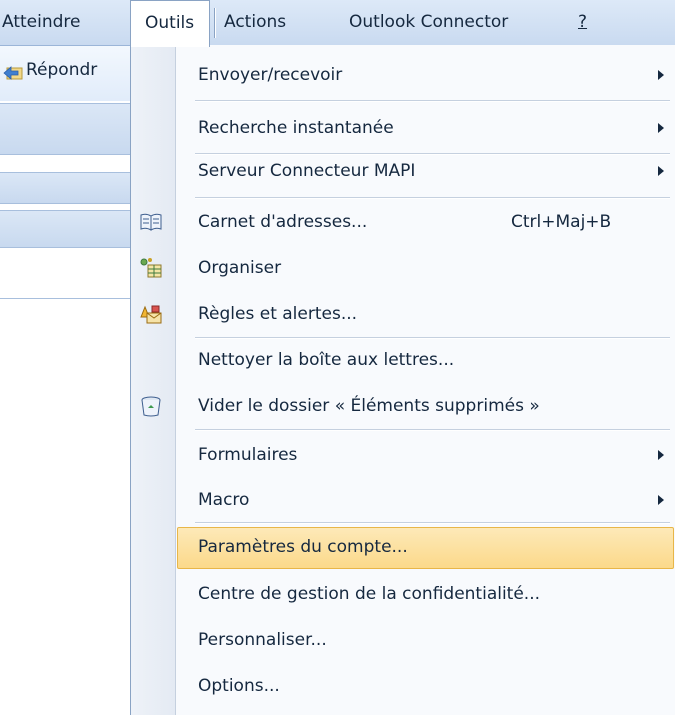 This screenshot has width=675, height=715. I want to click on reply-button: Répondr, so click(65, 73).